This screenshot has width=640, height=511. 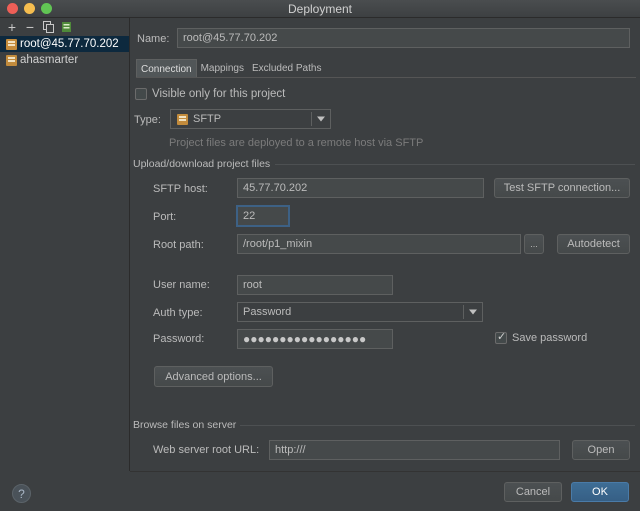 What do you see at coordinates (21, 493) in the screenshot?
I see `help-icon: ?` at bounding box center [21, 493].